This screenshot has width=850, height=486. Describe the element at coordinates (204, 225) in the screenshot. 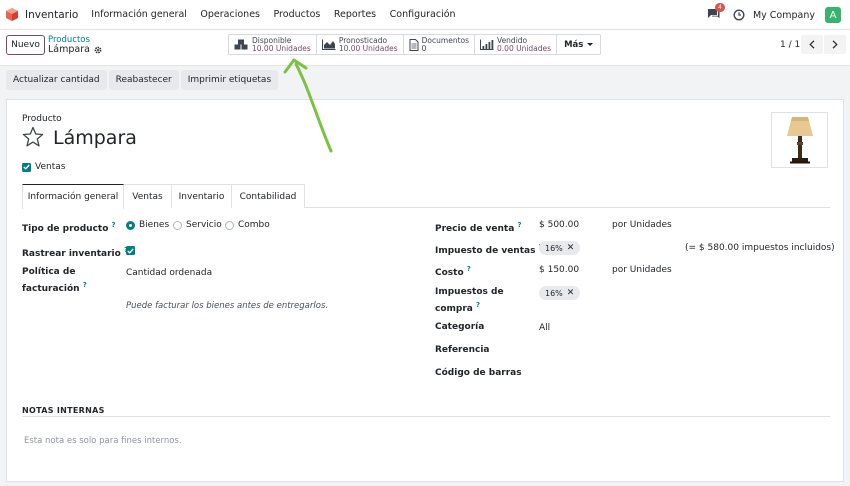

I see `radio-service-label: Servicio` at that location.